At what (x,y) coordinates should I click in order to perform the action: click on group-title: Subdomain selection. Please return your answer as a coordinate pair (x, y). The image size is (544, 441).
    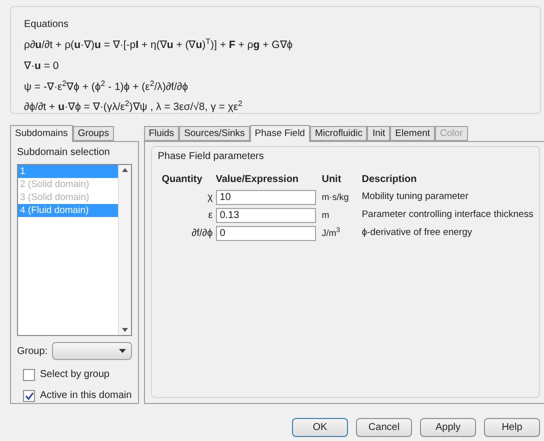
    Looking at the image, I should click on (64, 153).